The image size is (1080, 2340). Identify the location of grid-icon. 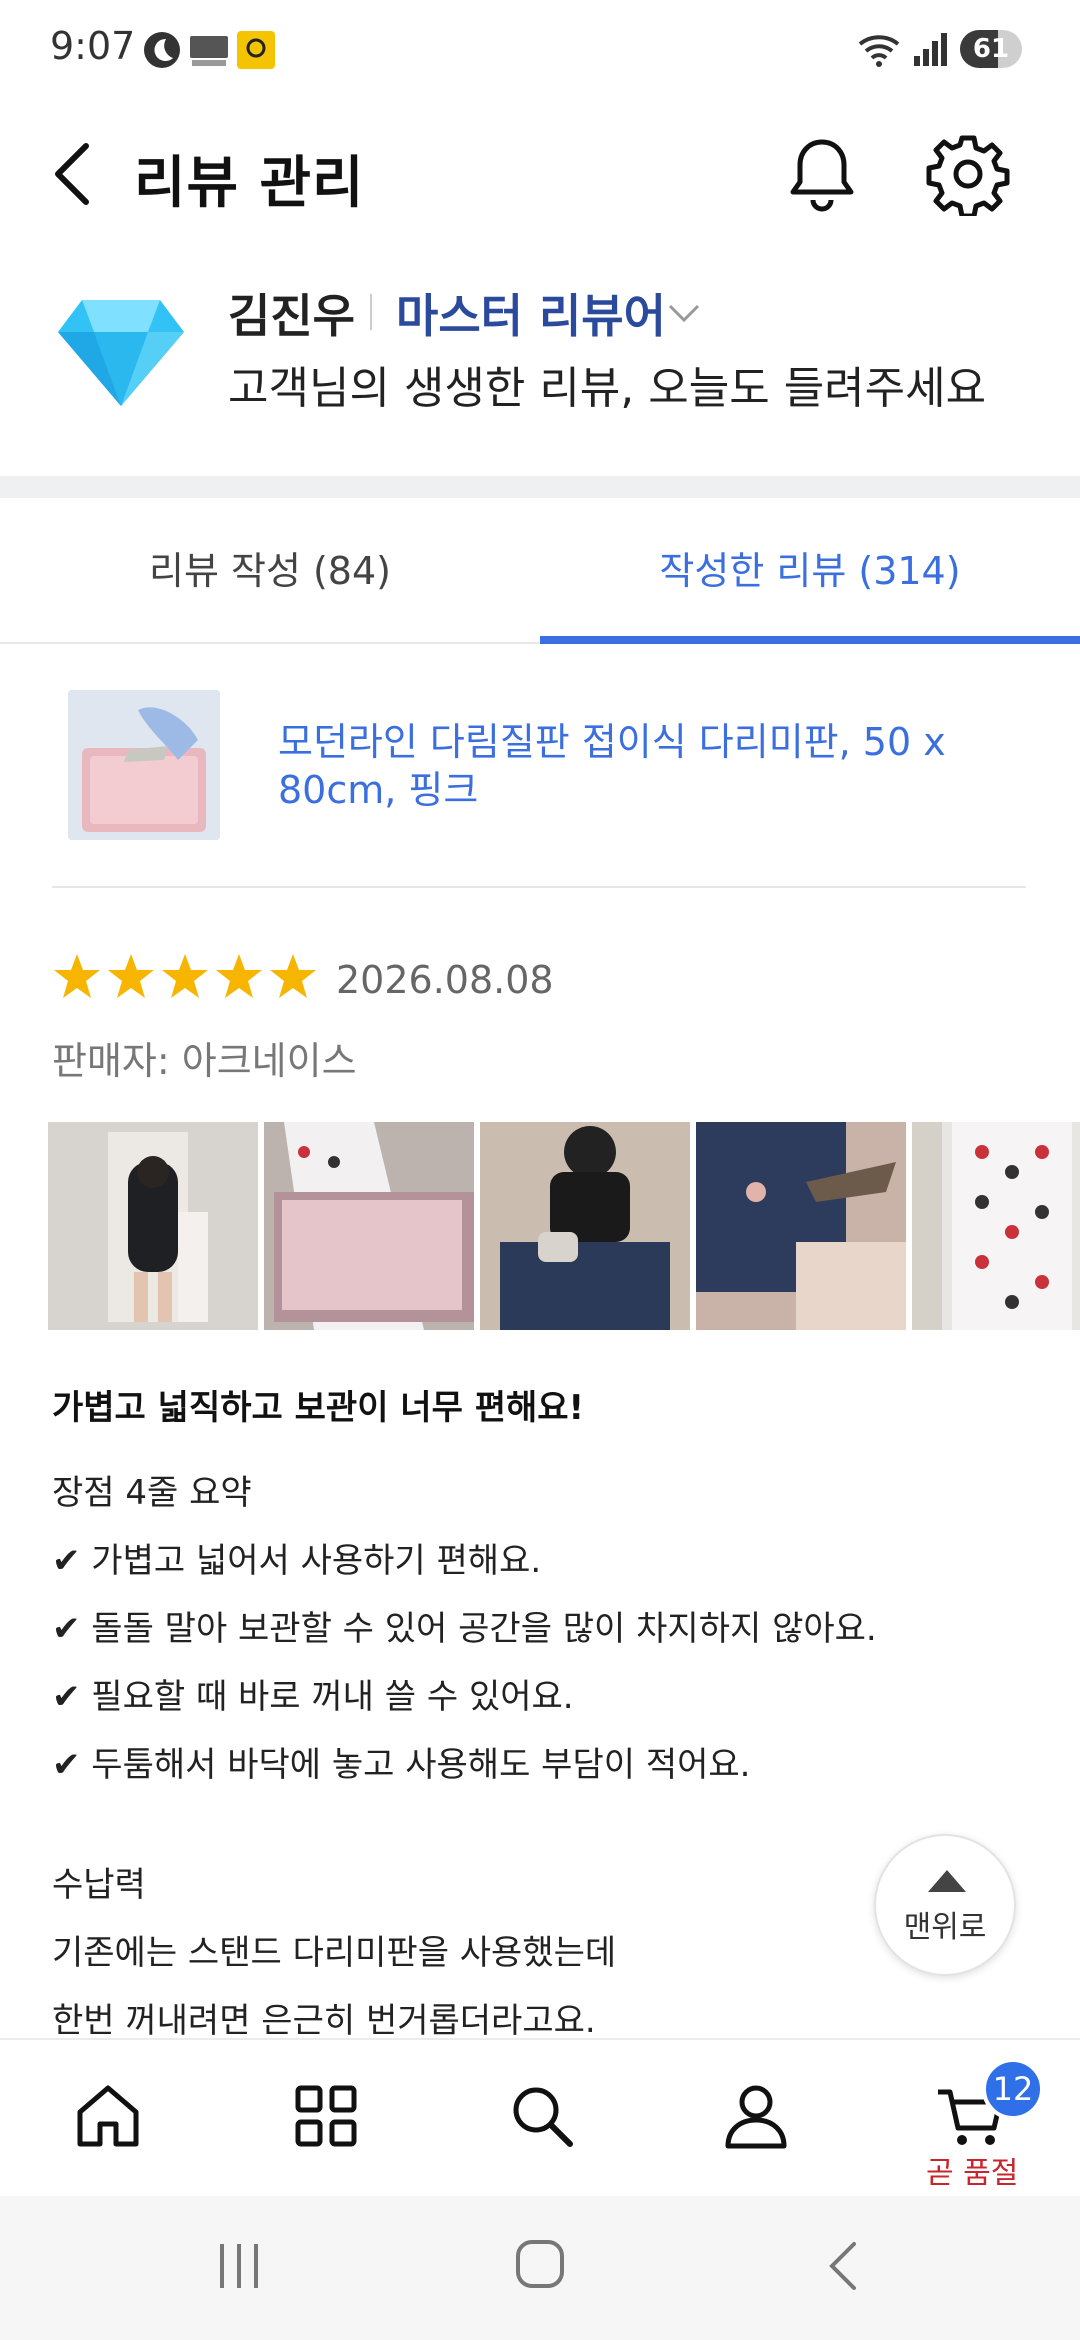
(326, 2116).